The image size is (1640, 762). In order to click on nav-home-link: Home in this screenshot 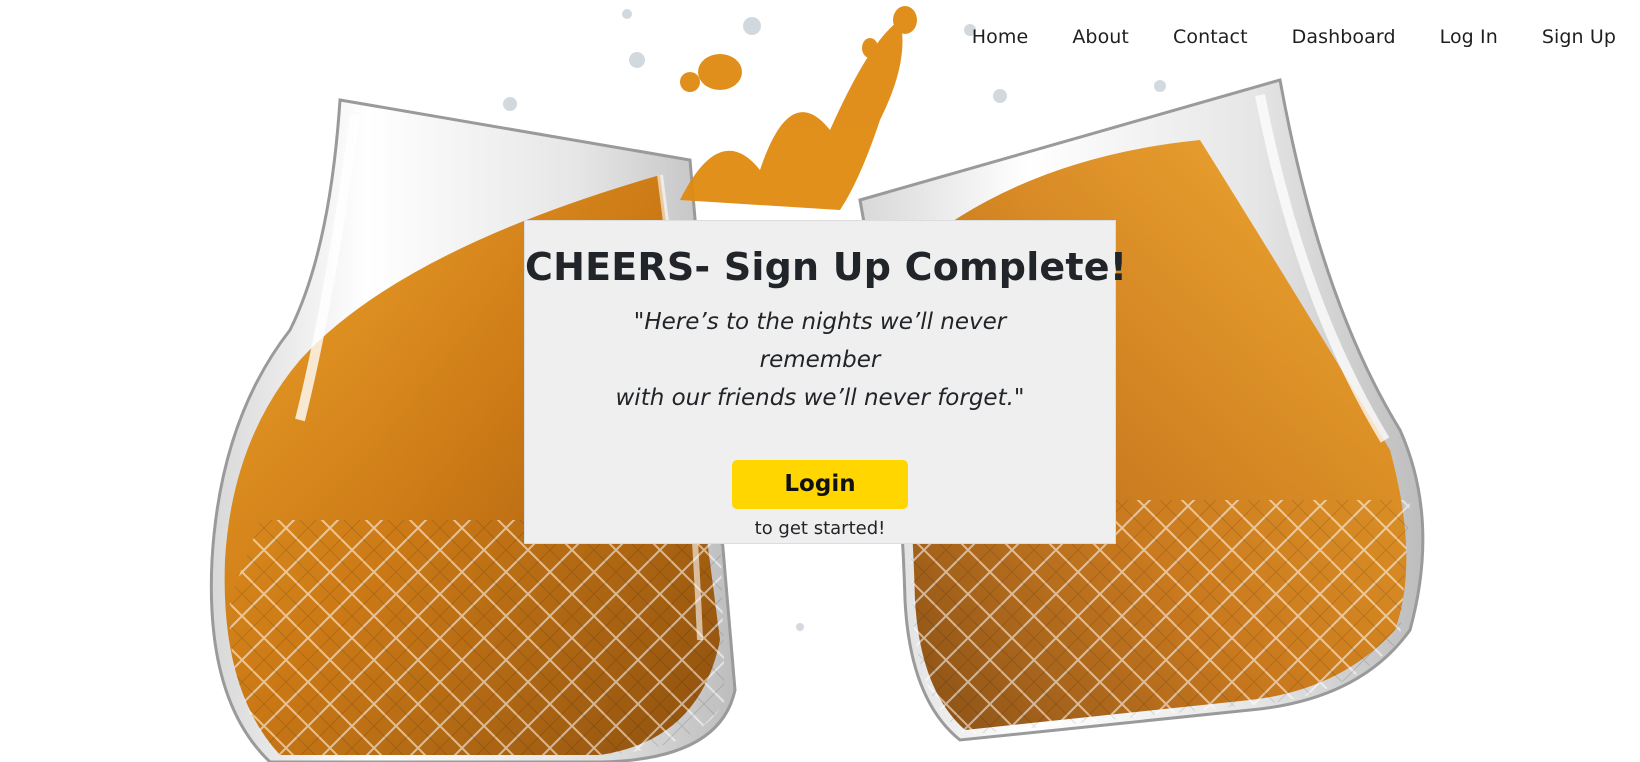, I will do `click(1000, 37)`.